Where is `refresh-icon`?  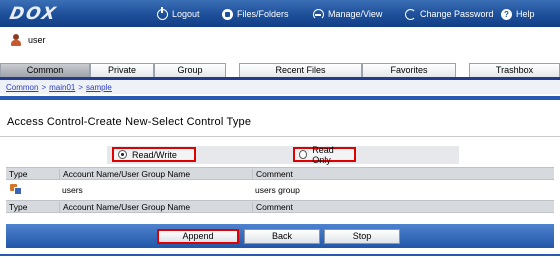
refresh-icon is located at coordinates (410, 14).